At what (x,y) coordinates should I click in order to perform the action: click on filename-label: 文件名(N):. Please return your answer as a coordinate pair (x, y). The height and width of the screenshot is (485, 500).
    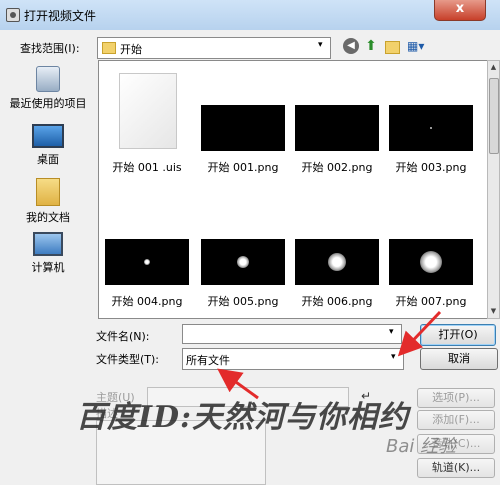
    Looking at the image, I should click on (123, 336).